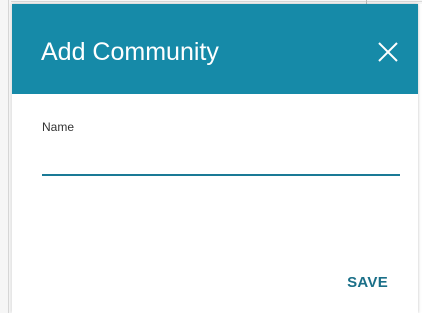 The height and width of the screenshot is (313, 422). I want to click on backdrop-left-edge, so click(5, 156).